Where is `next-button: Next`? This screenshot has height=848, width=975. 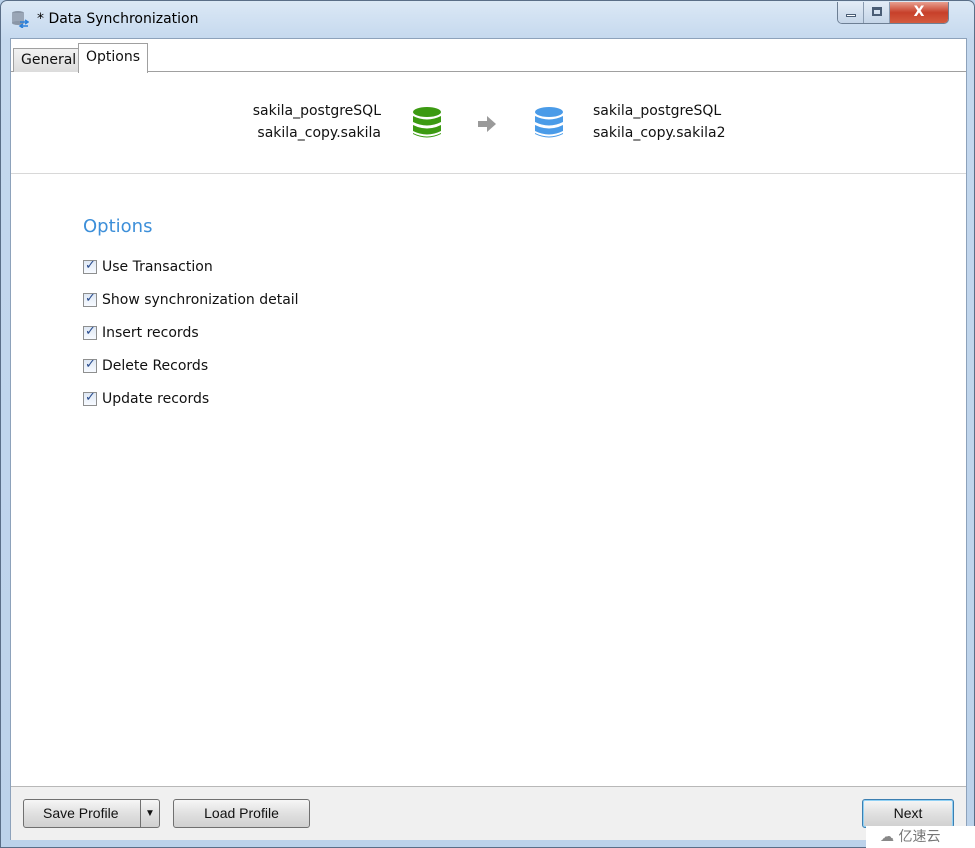
next-button: Next is located at coordinates (908, 813).